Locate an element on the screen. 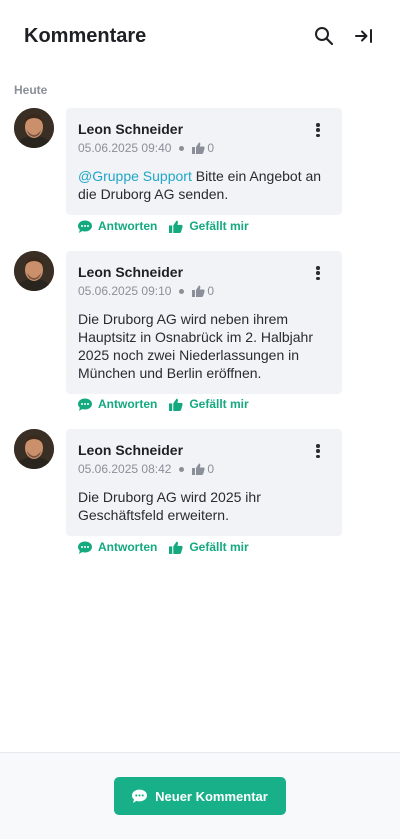 The height and width of the screenshot is (839, 400). search-icon is located at coordinates (324, 36).